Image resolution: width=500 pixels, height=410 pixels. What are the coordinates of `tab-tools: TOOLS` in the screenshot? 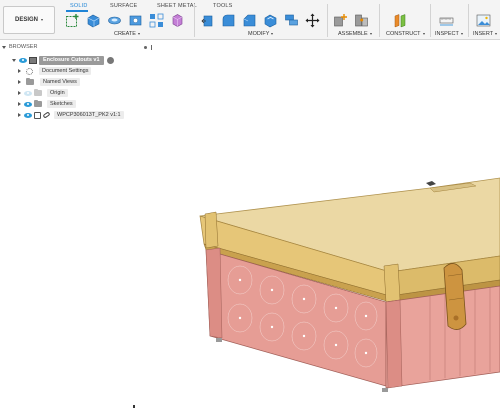 It's located at (223, 6).